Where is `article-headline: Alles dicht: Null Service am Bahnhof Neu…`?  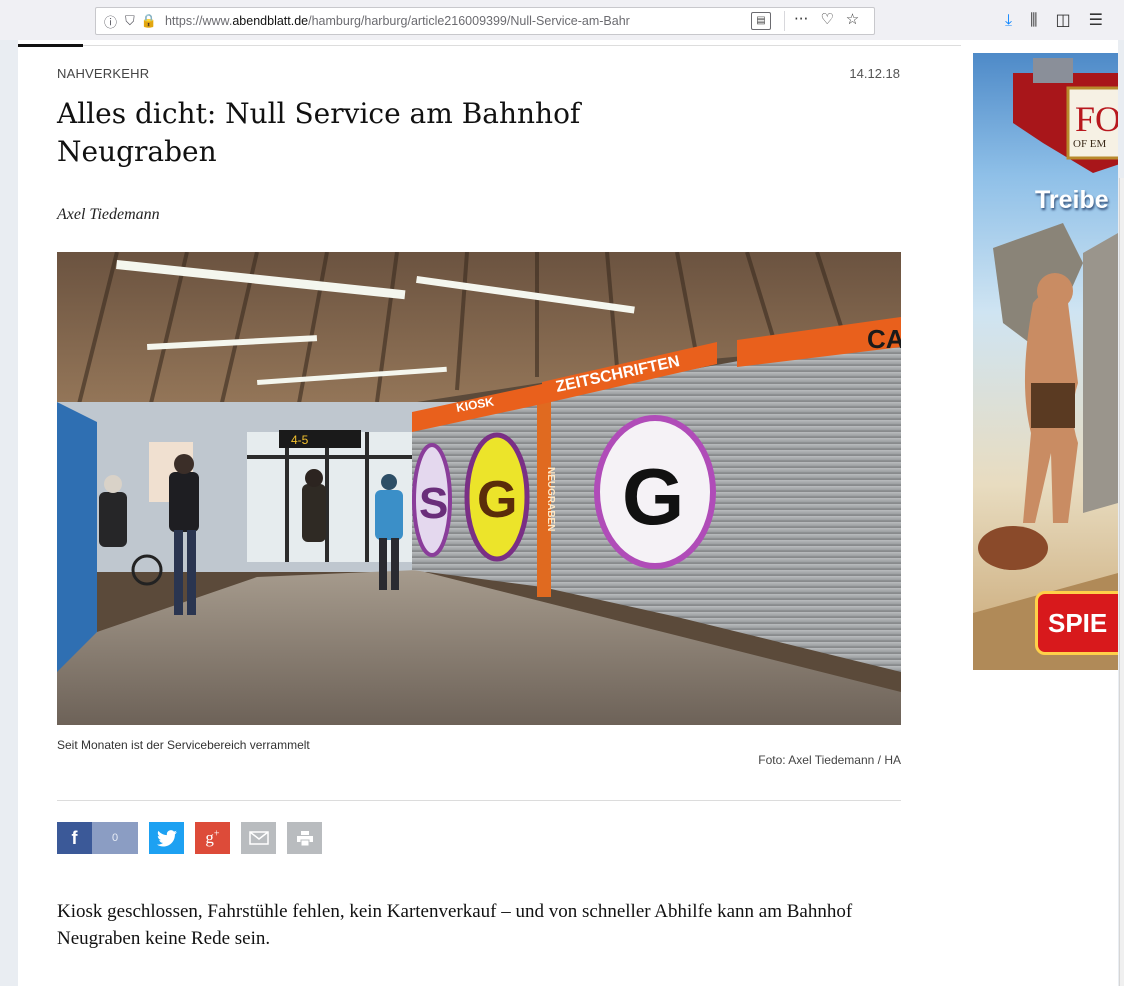 article-headline: Alles dicht: Null Service am Bahnhof Neu… is located at coordinates (319, 132).